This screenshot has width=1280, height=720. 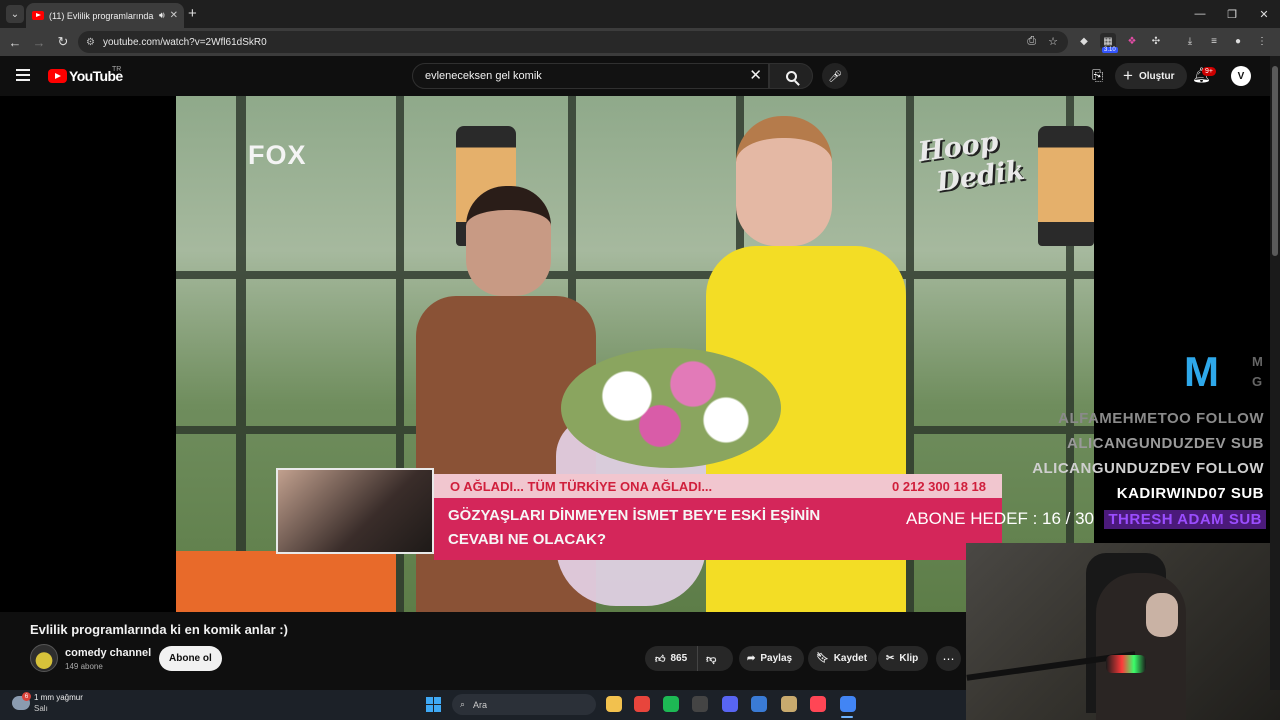 I want to click on subscriber-count: 149 abone, so click(x=84, y=666).